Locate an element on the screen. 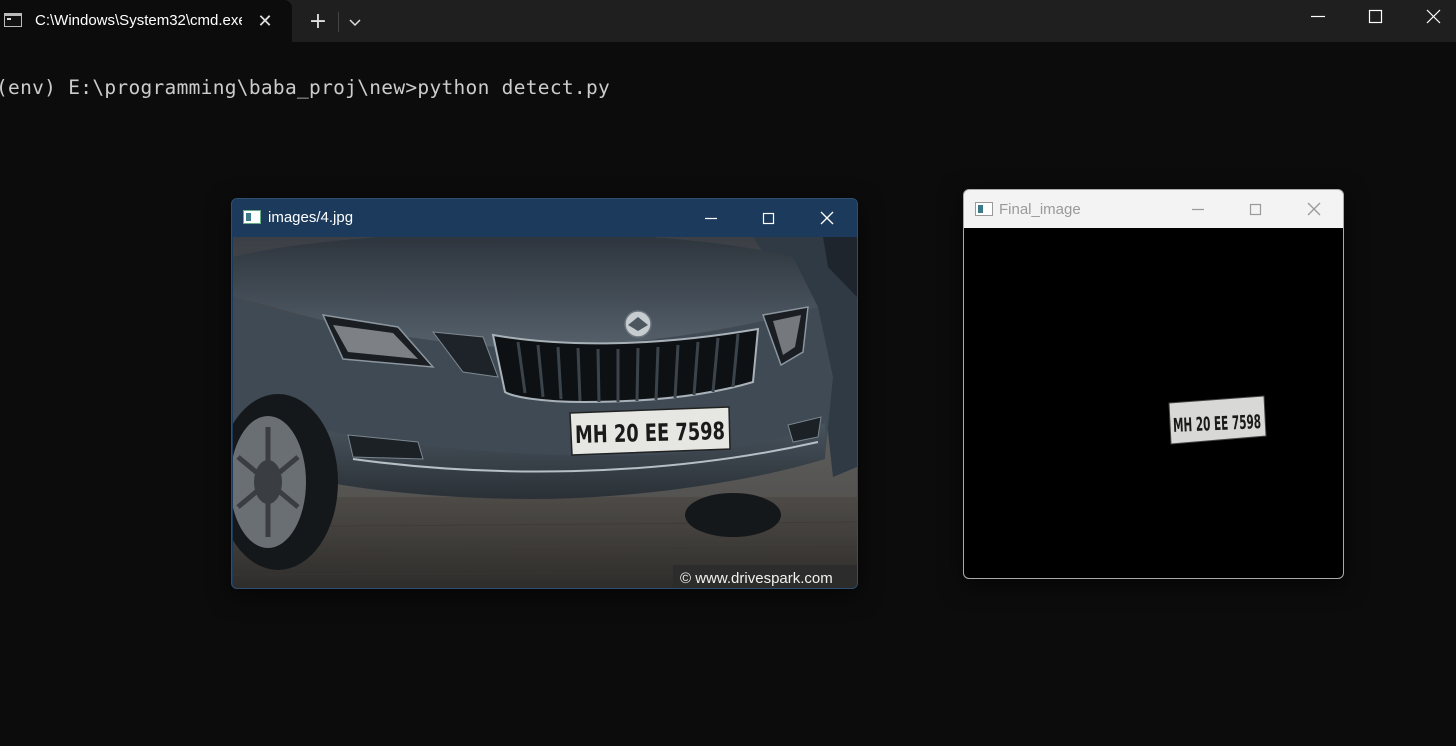 The height and width of the screenshot is (746, 1456). terminal-icon is located at coordinates (13, 20).